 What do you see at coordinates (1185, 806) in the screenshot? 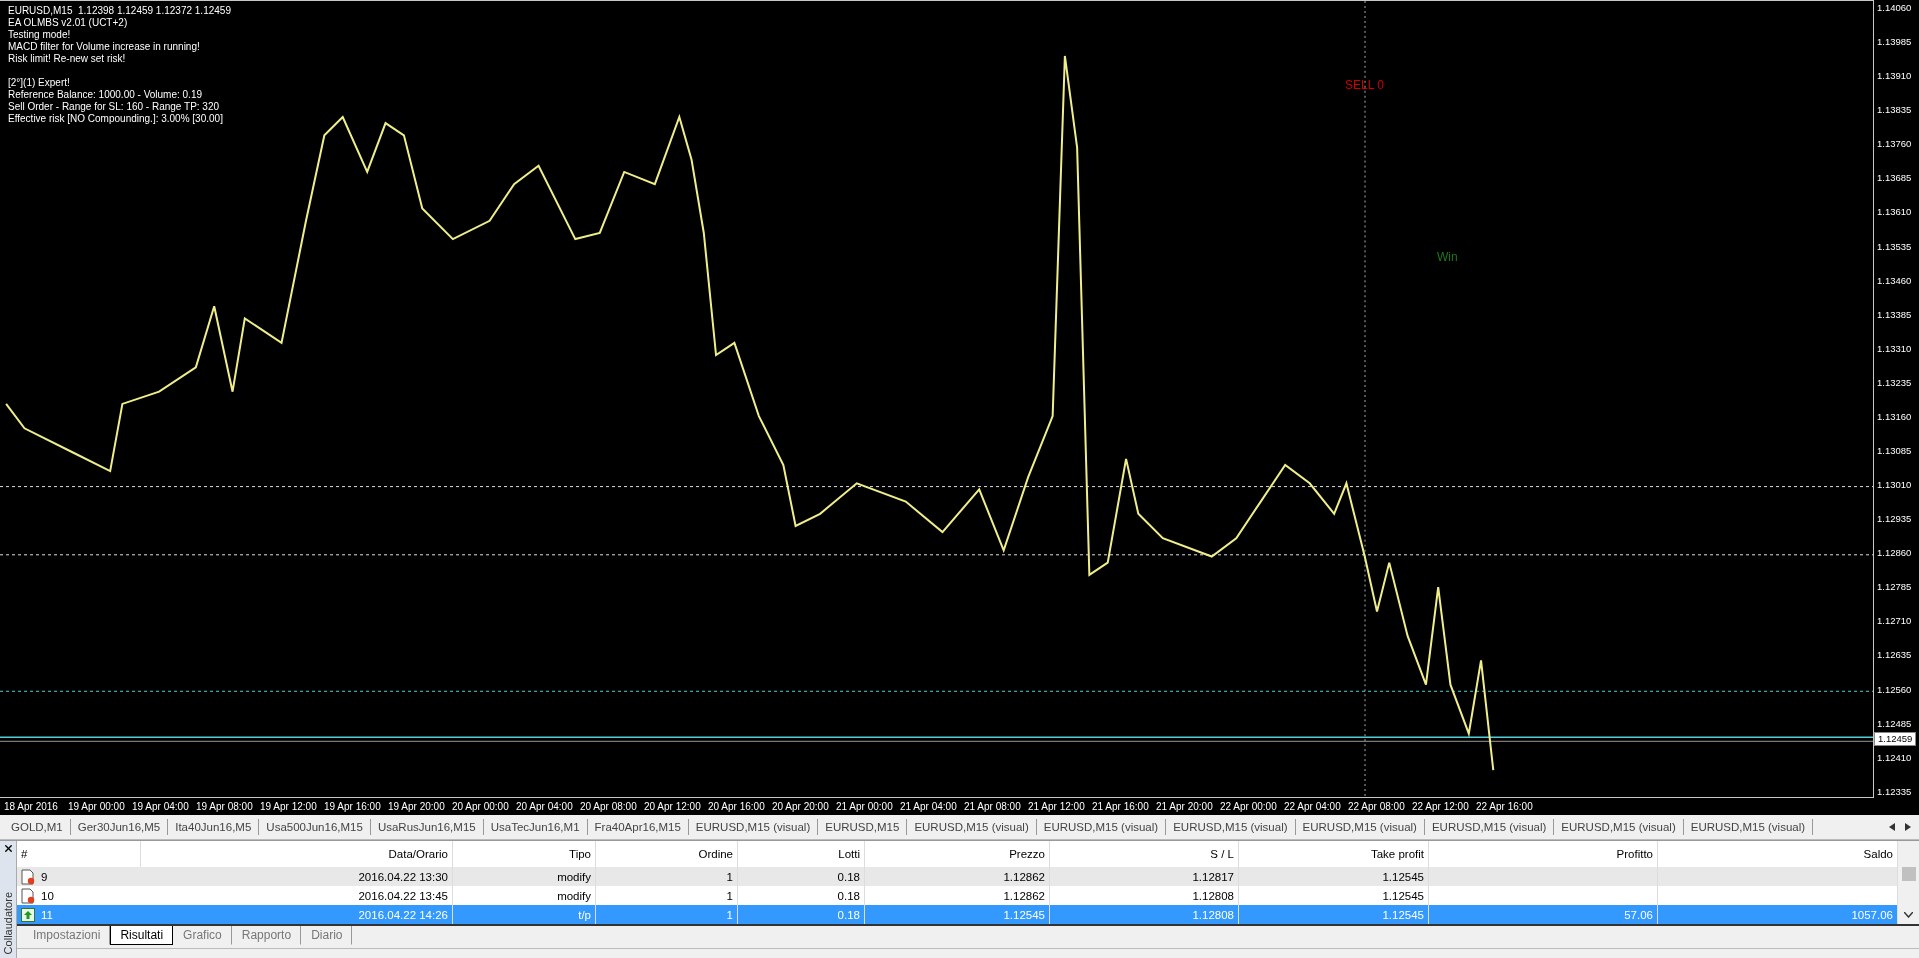
I see `time-tick: 21 Apr 20:00` at bounding box center [1185, 806].